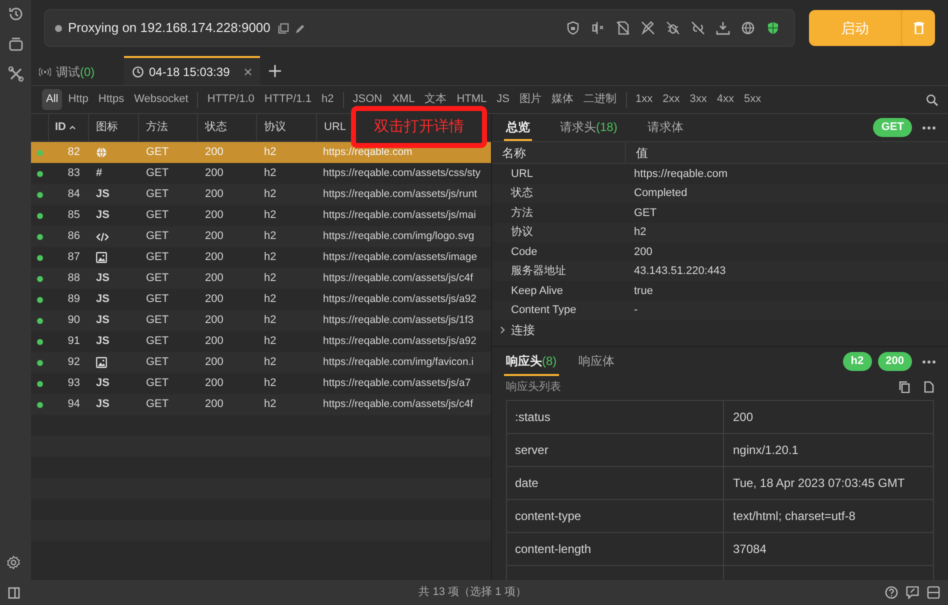 This screenshot has height=605, width=948. What do you see at coordinates (261, 278) in the screenshot?
I see `request-row: 88 JS GET 200 h2 https://reqable.com/assets/js/c4f` at bounding box center [261, 278].